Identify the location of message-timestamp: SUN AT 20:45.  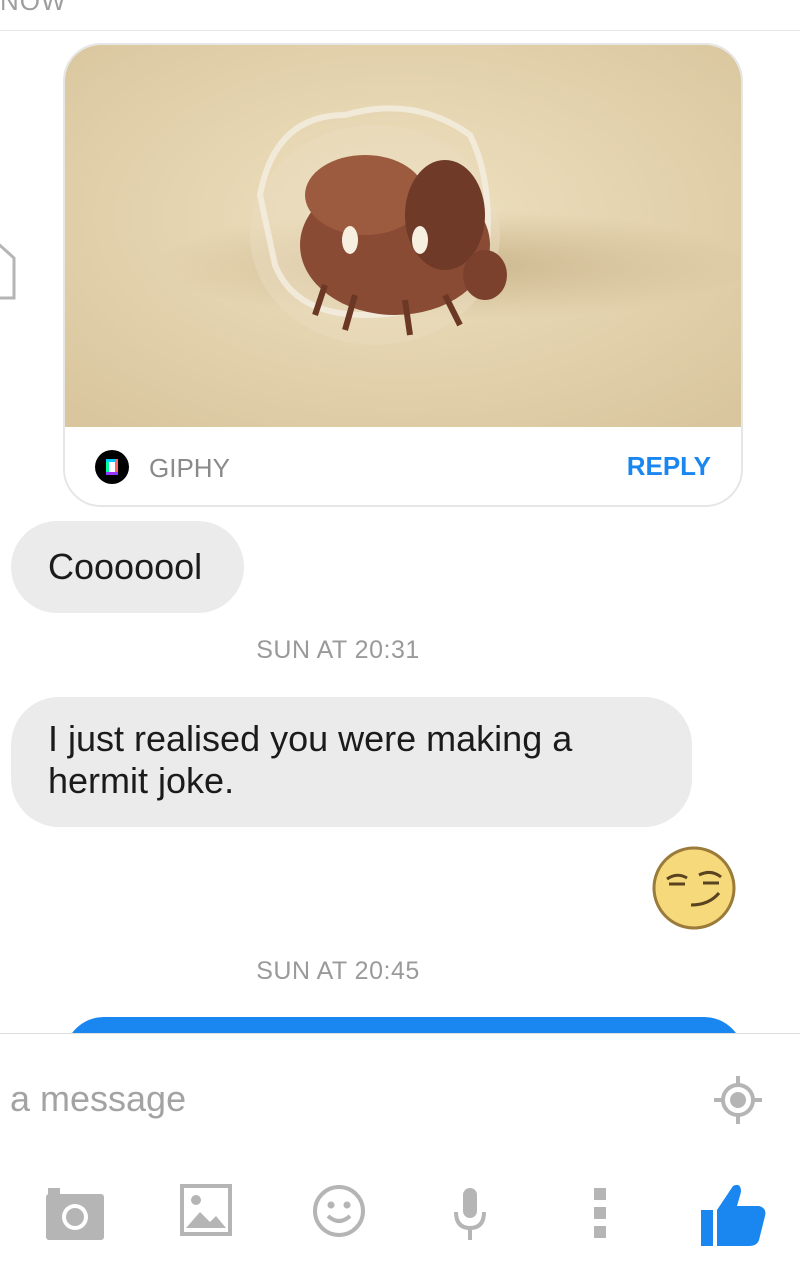
(338, 971).